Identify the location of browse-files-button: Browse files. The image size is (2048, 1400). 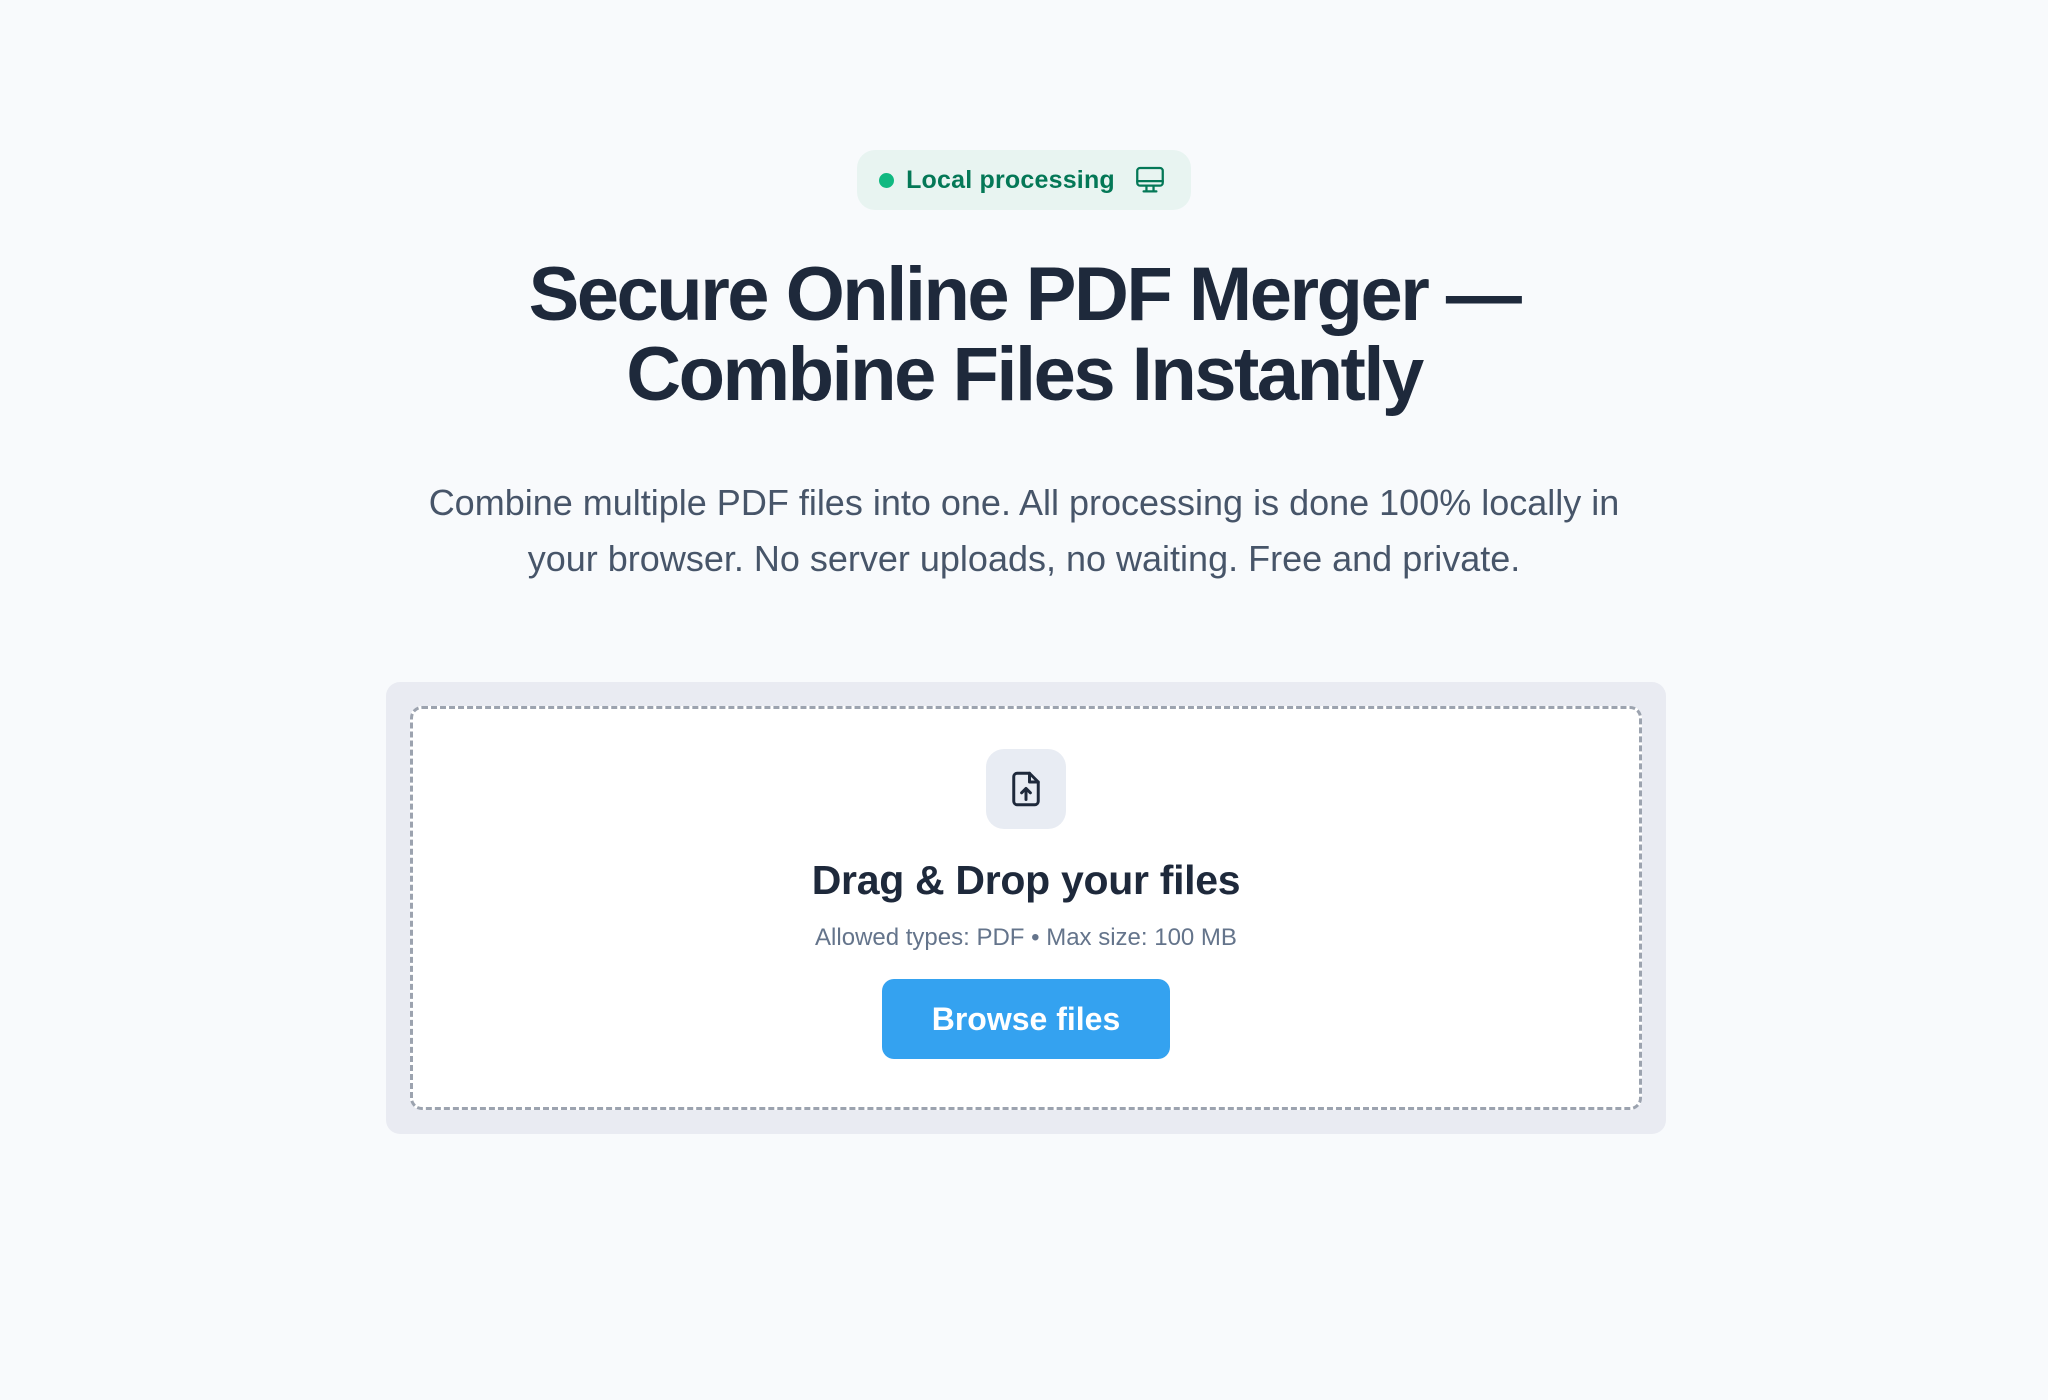
(1026, 1019).